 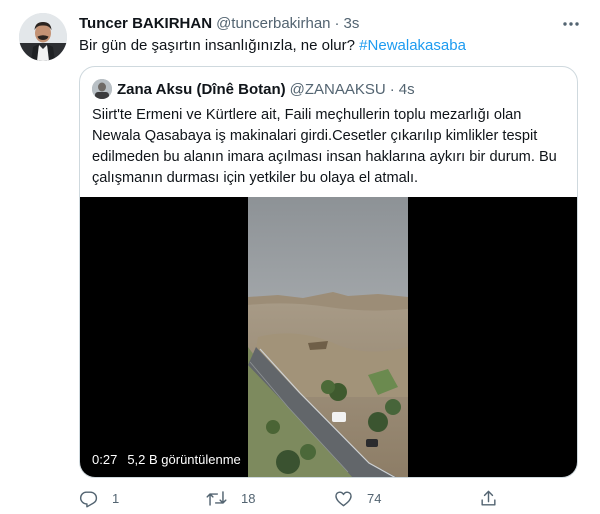 What do you see at coordinates (43, 37) in the screenshot?
I see `author-avatar` at bounding box center [43, 37].